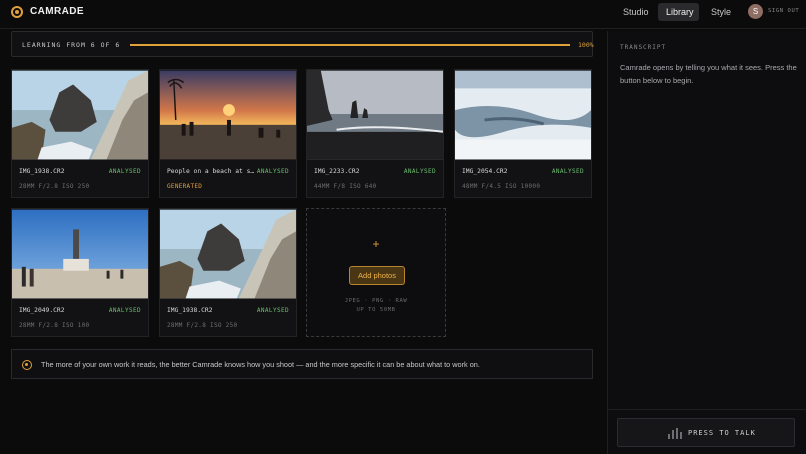 This screenshot has height=454, width=806. Describe the element at coordinates (403, 14) in the screenshot. I see `top-bar: CAMRADE Studio Library Style S SIGN OUT` at that location.